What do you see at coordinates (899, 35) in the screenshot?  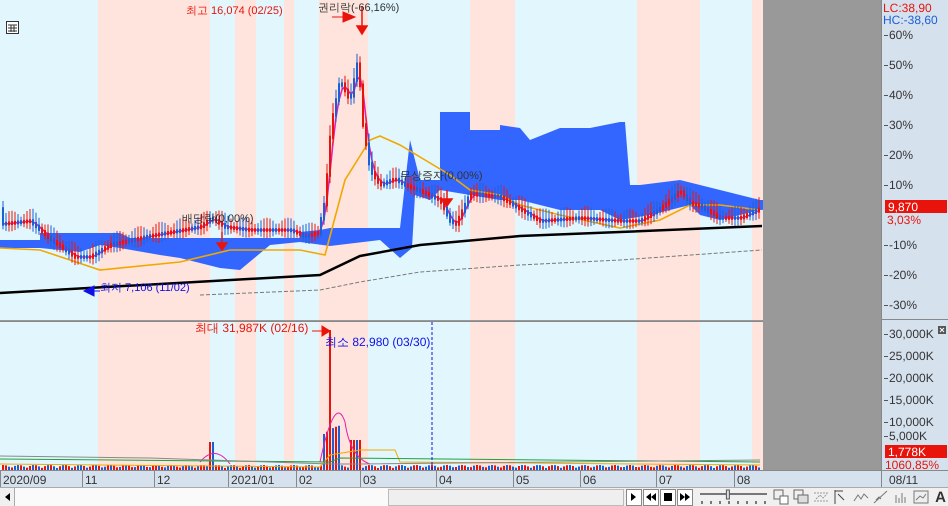 I see `axis-tick-label: 60%` at bounding box center [899, 35].